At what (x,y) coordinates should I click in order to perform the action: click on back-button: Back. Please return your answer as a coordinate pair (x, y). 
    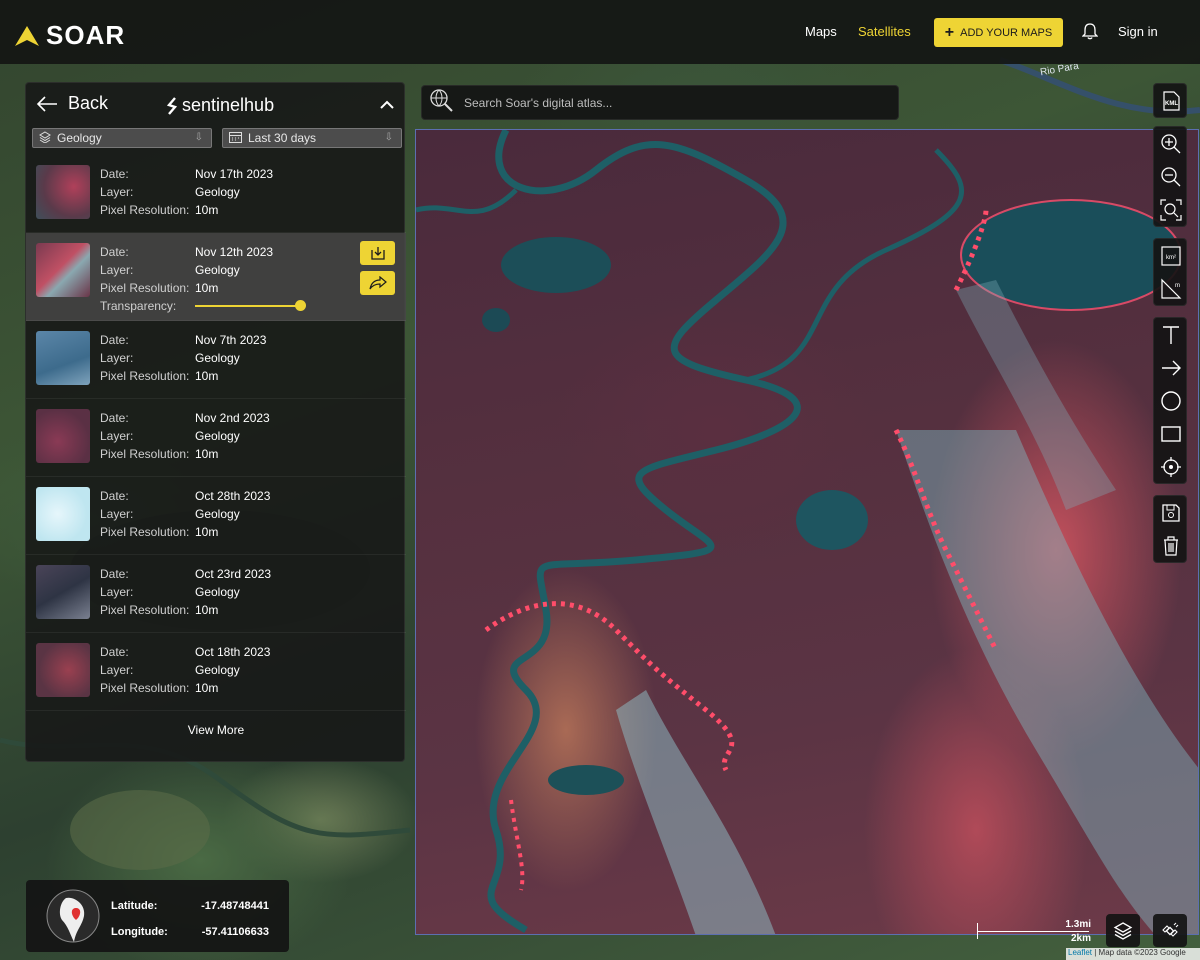
    Looking at the image, I should click on (72, 103).